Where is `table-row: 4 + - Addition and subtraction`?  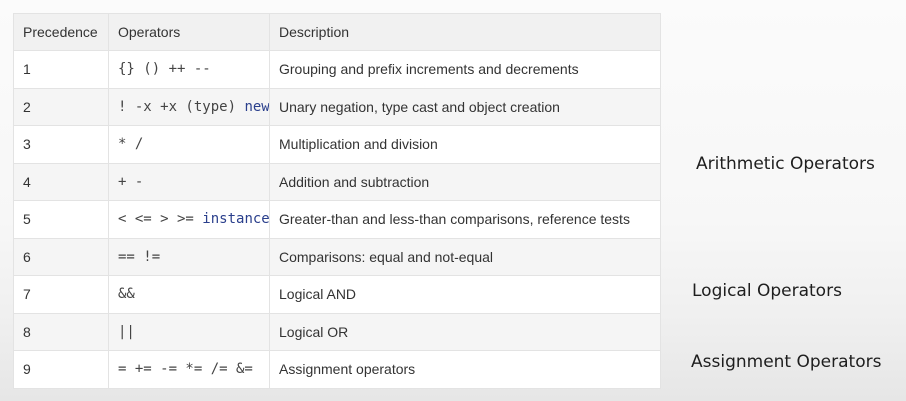
table-row: 4 + - Addition and subtraction is located at coordinates (337, 181).